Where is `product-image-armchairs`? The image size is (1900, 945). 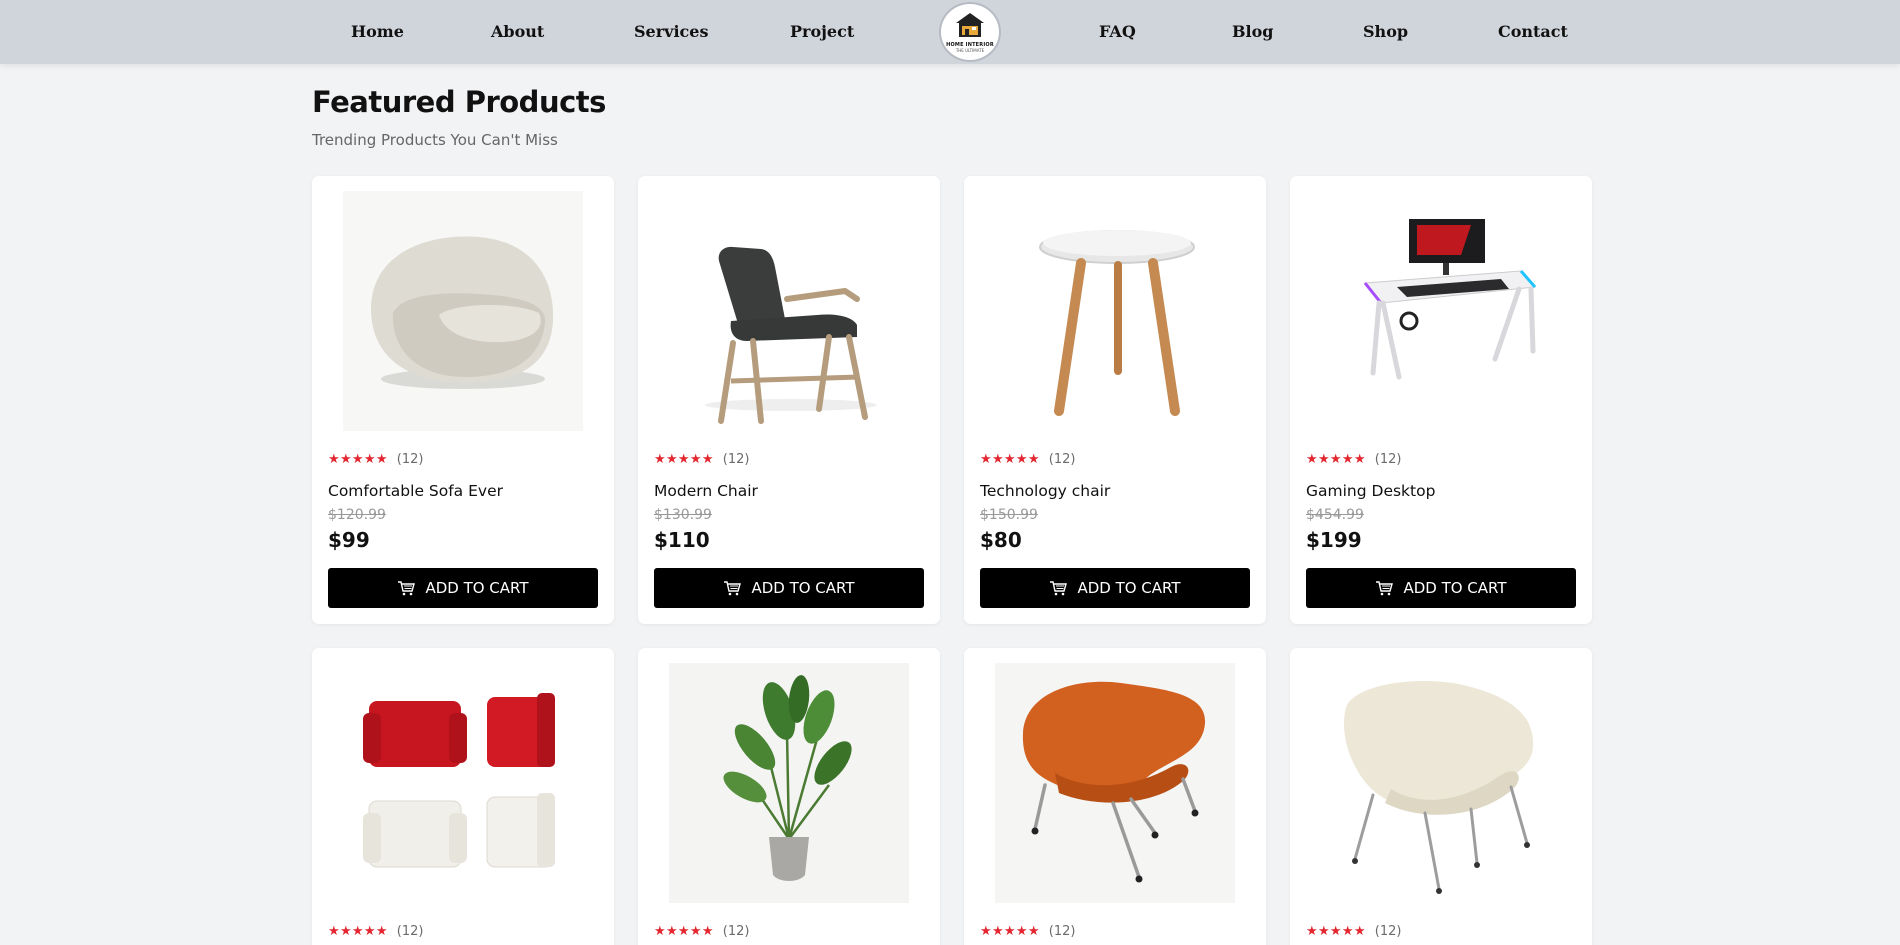 product-image-armchairs is located at coordinates (463, 783).